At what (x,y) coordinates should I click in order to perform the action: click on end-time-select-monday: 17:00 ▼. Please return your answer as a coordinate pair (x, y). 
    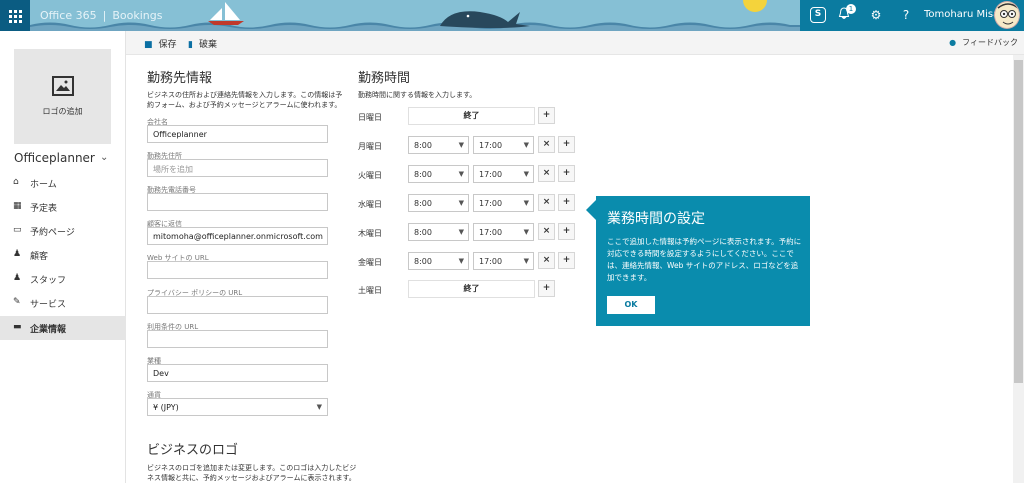
    Looking at the image, I should click on (503, 145).